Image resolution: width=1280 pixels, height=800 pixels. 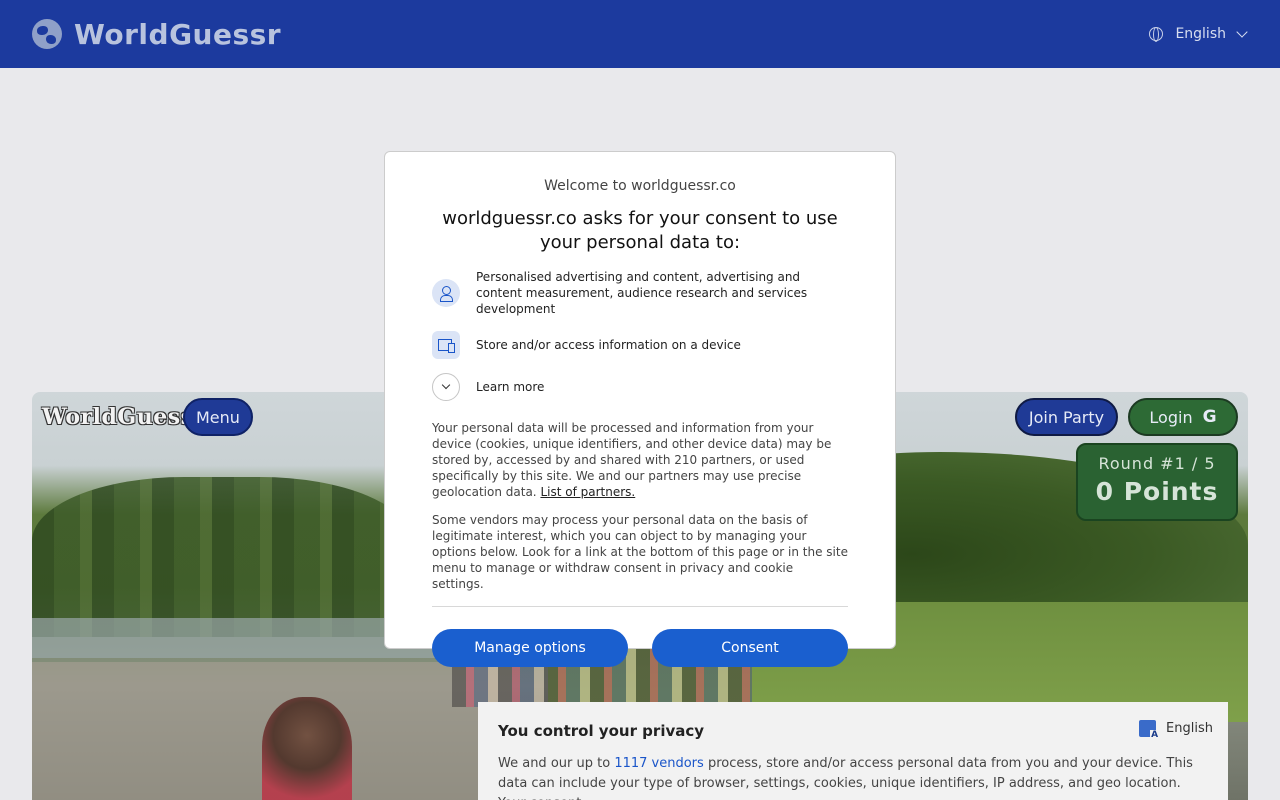 I want to click on language-label: English, so click(x=1200, y=34).